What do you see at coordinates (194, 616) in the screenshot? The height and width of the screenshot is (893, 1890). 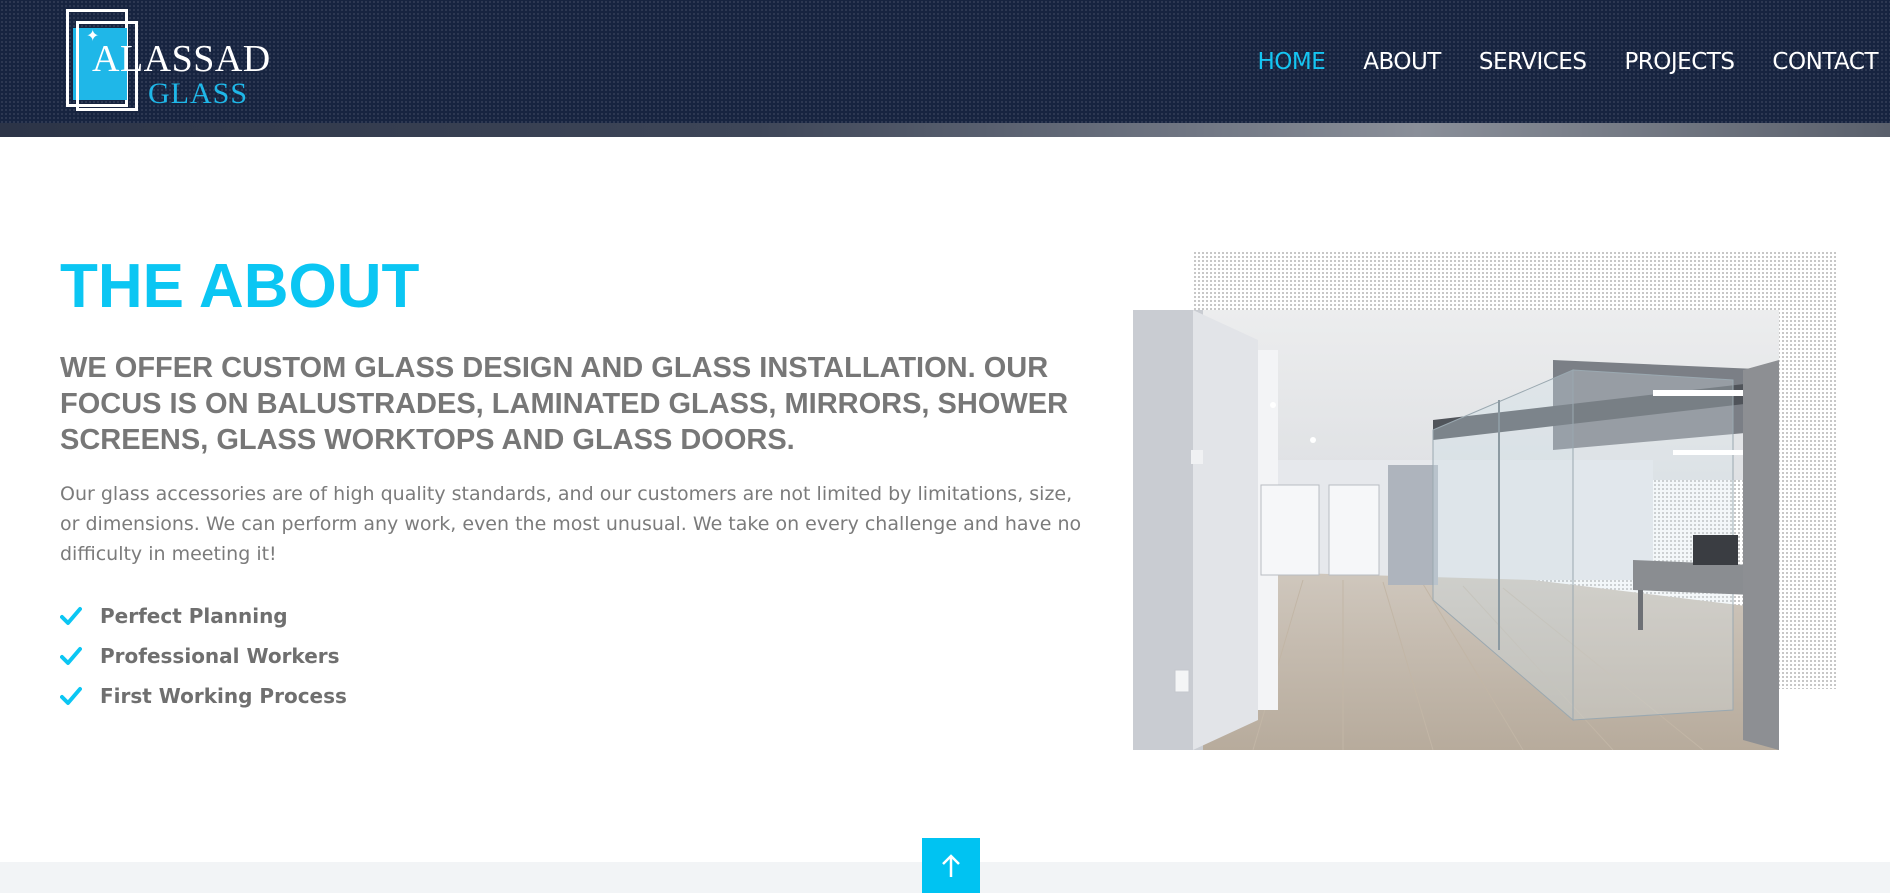 I see `feature-label: Perfect Planning` at bounding box center [194, 616].